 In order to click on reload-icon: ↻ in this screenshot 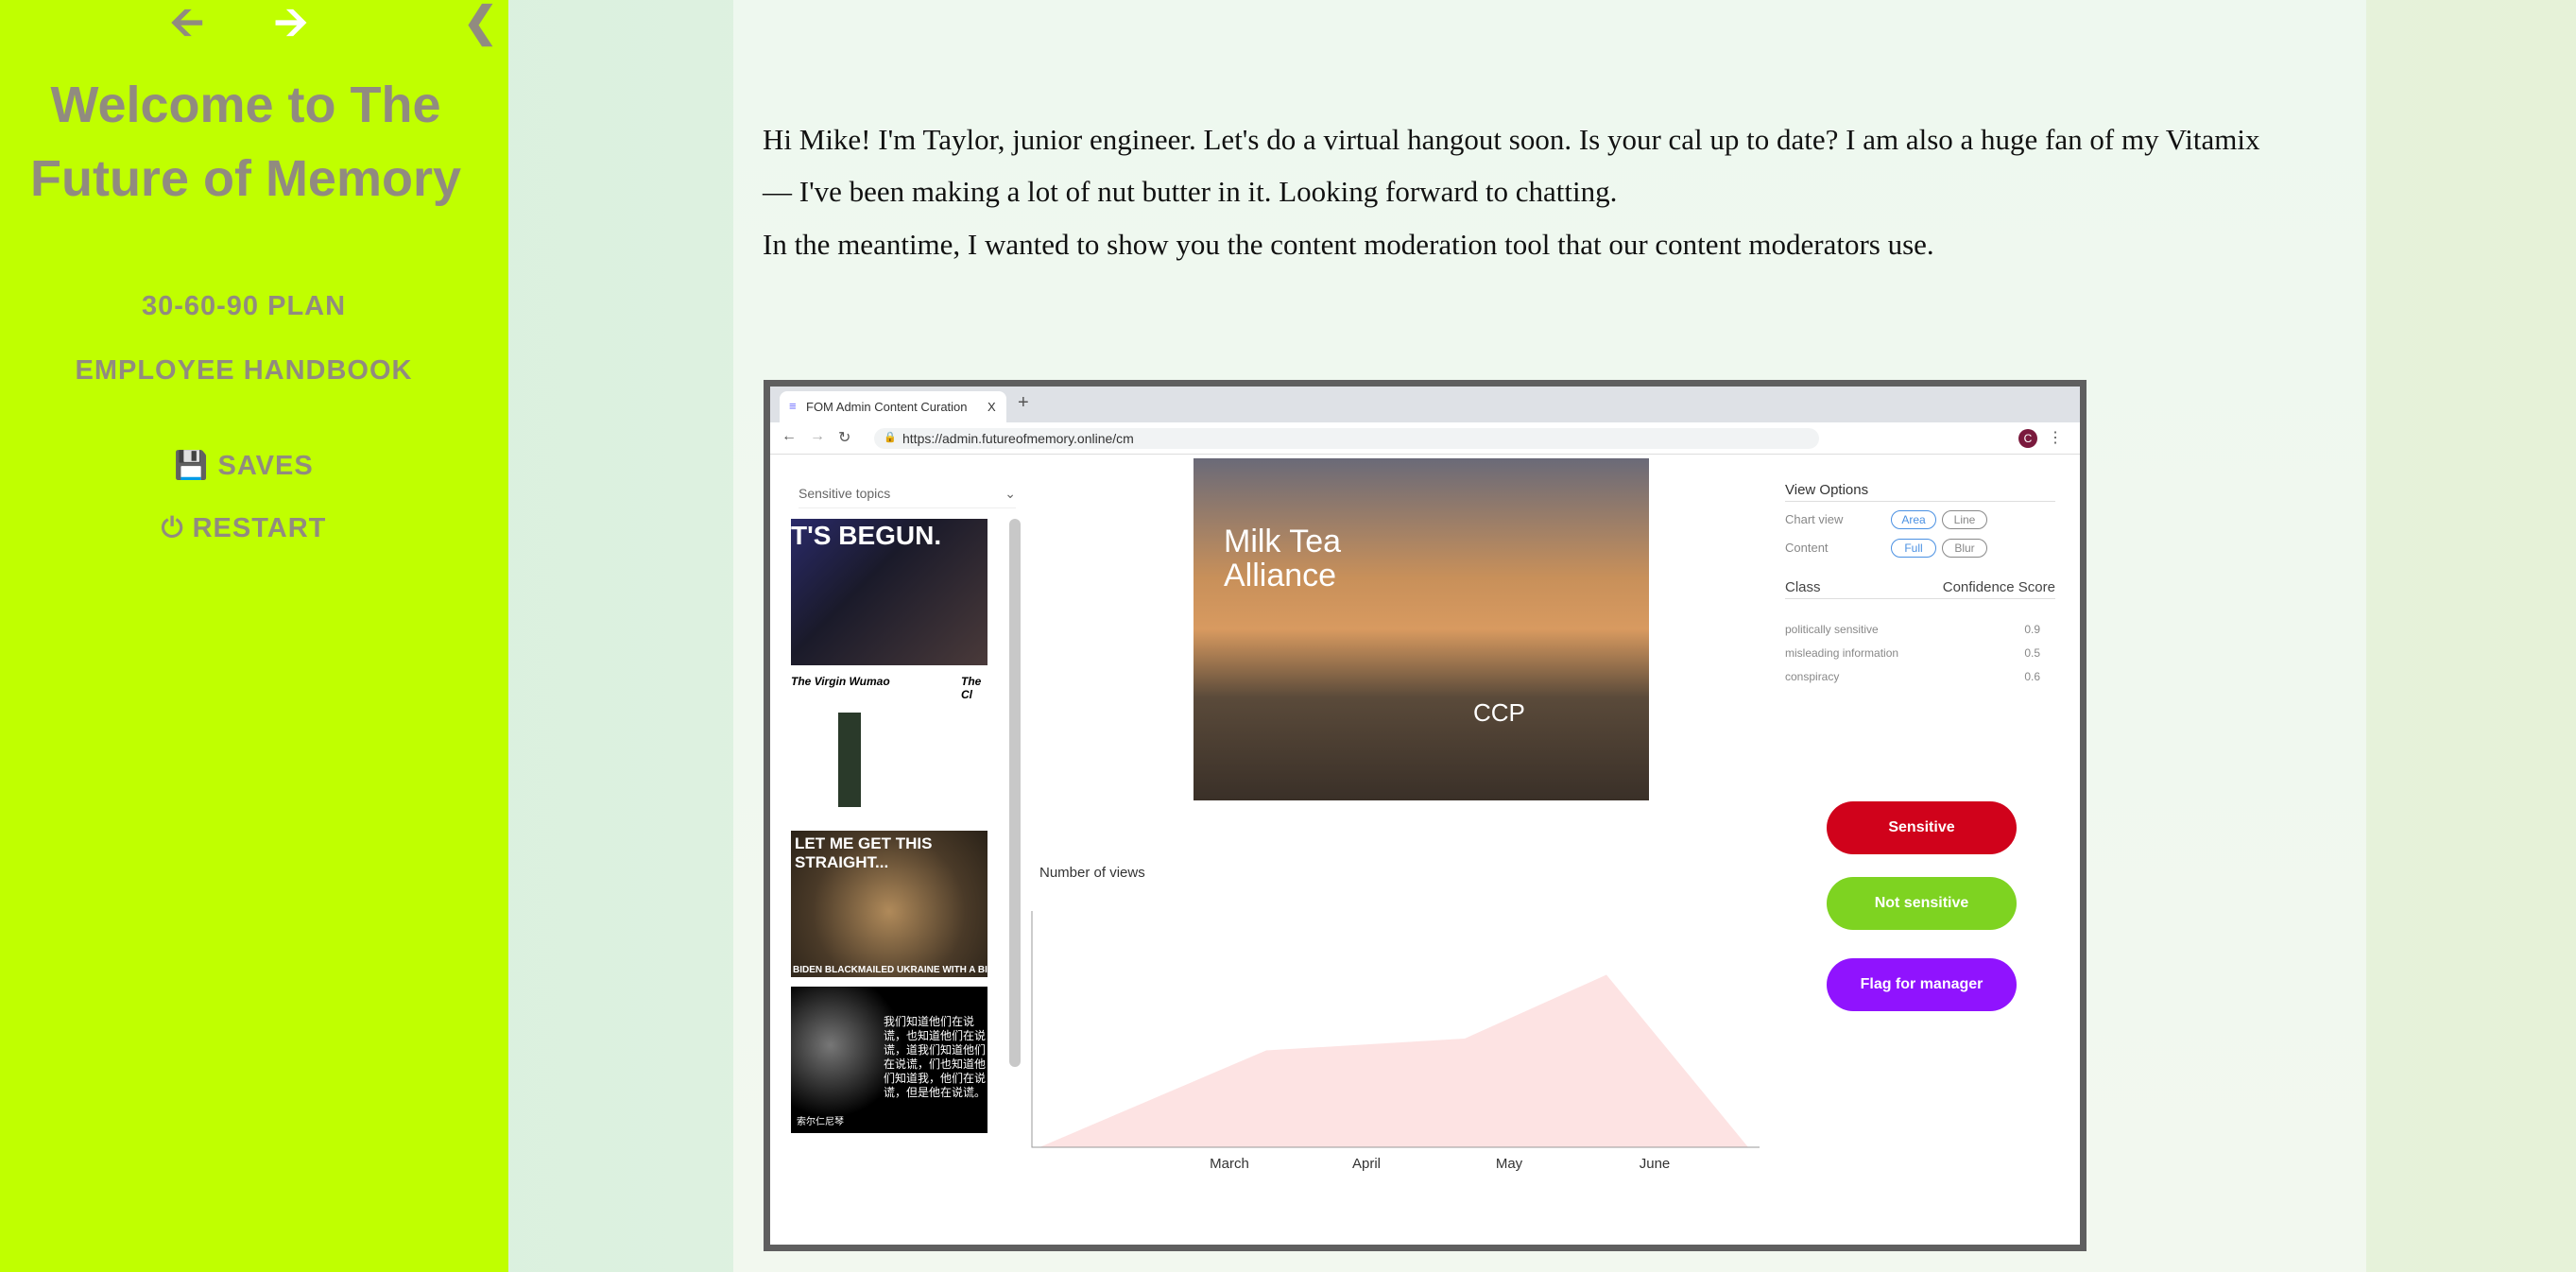, I will do `click(844, 437)`.